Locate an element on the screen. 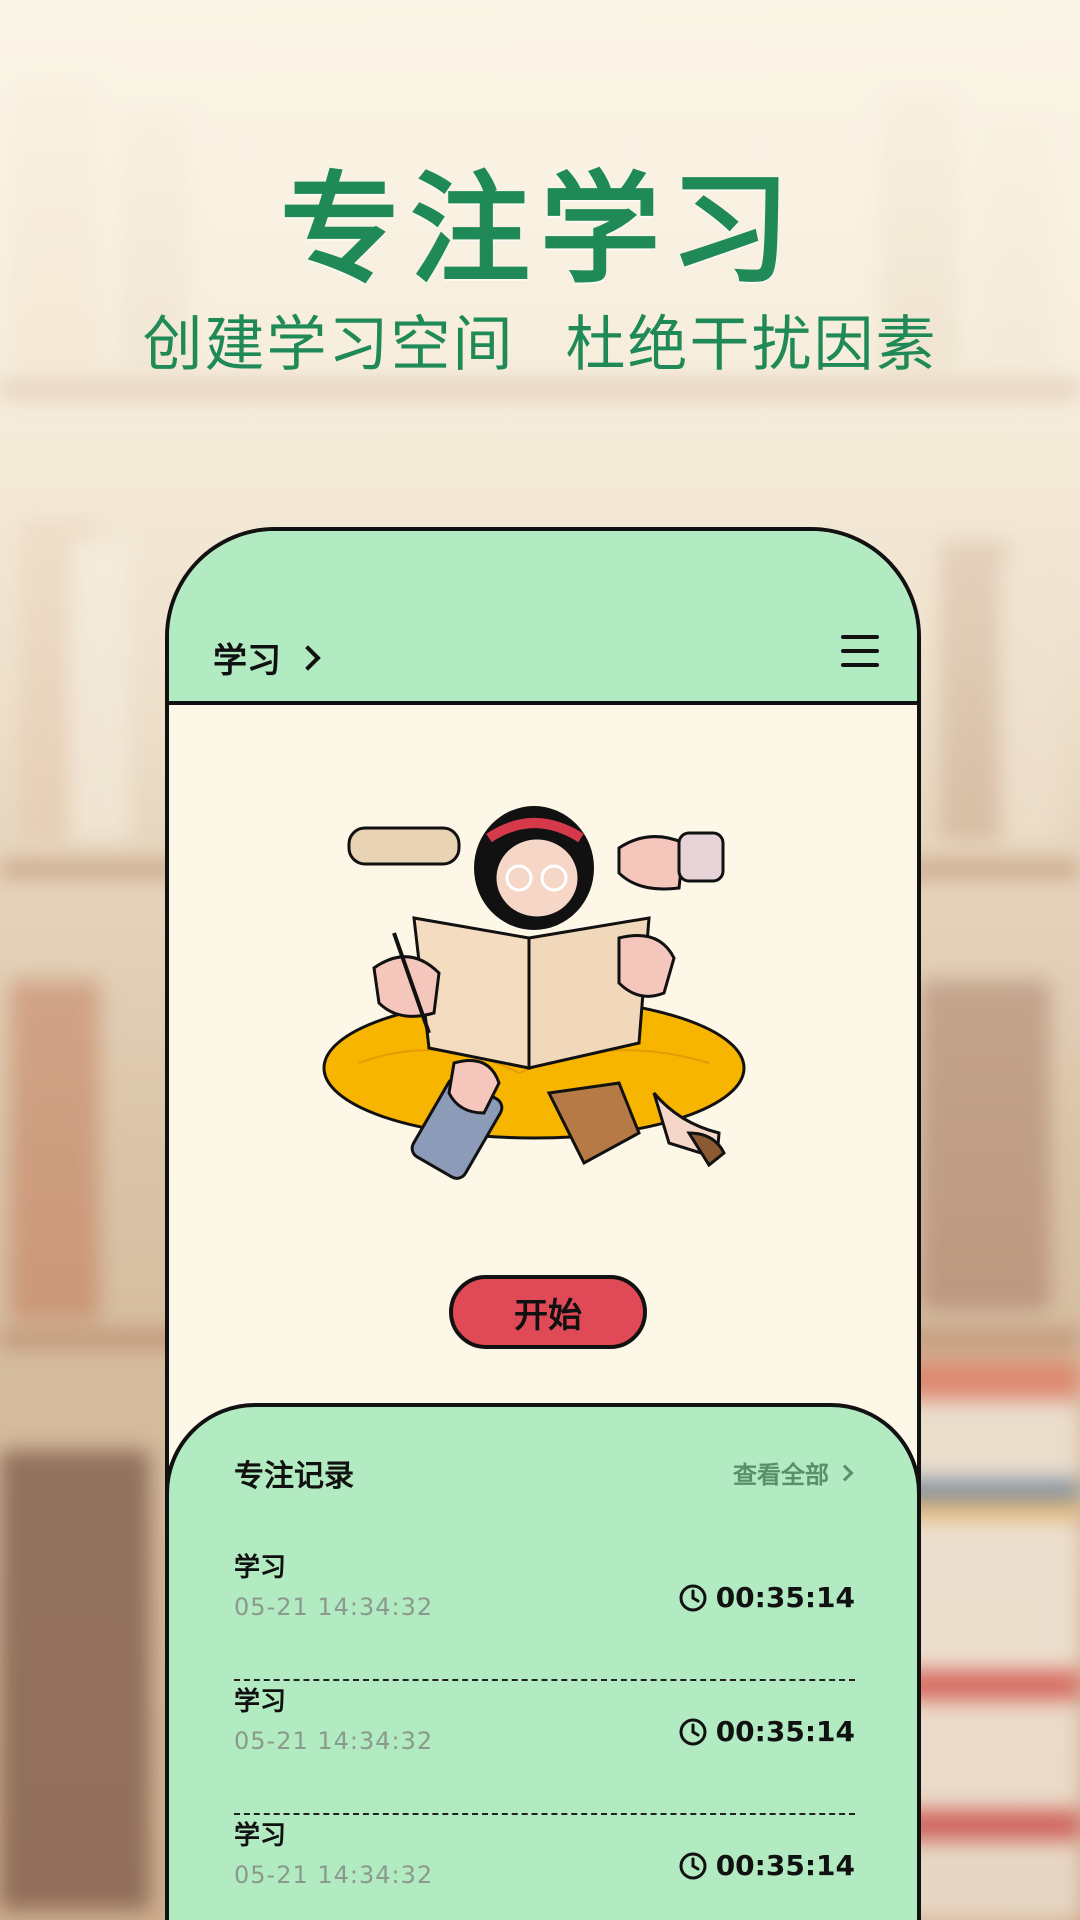 The image size is (1080, 1920). view-all-link: 查看全部 is located at coordinates (793, 1472).